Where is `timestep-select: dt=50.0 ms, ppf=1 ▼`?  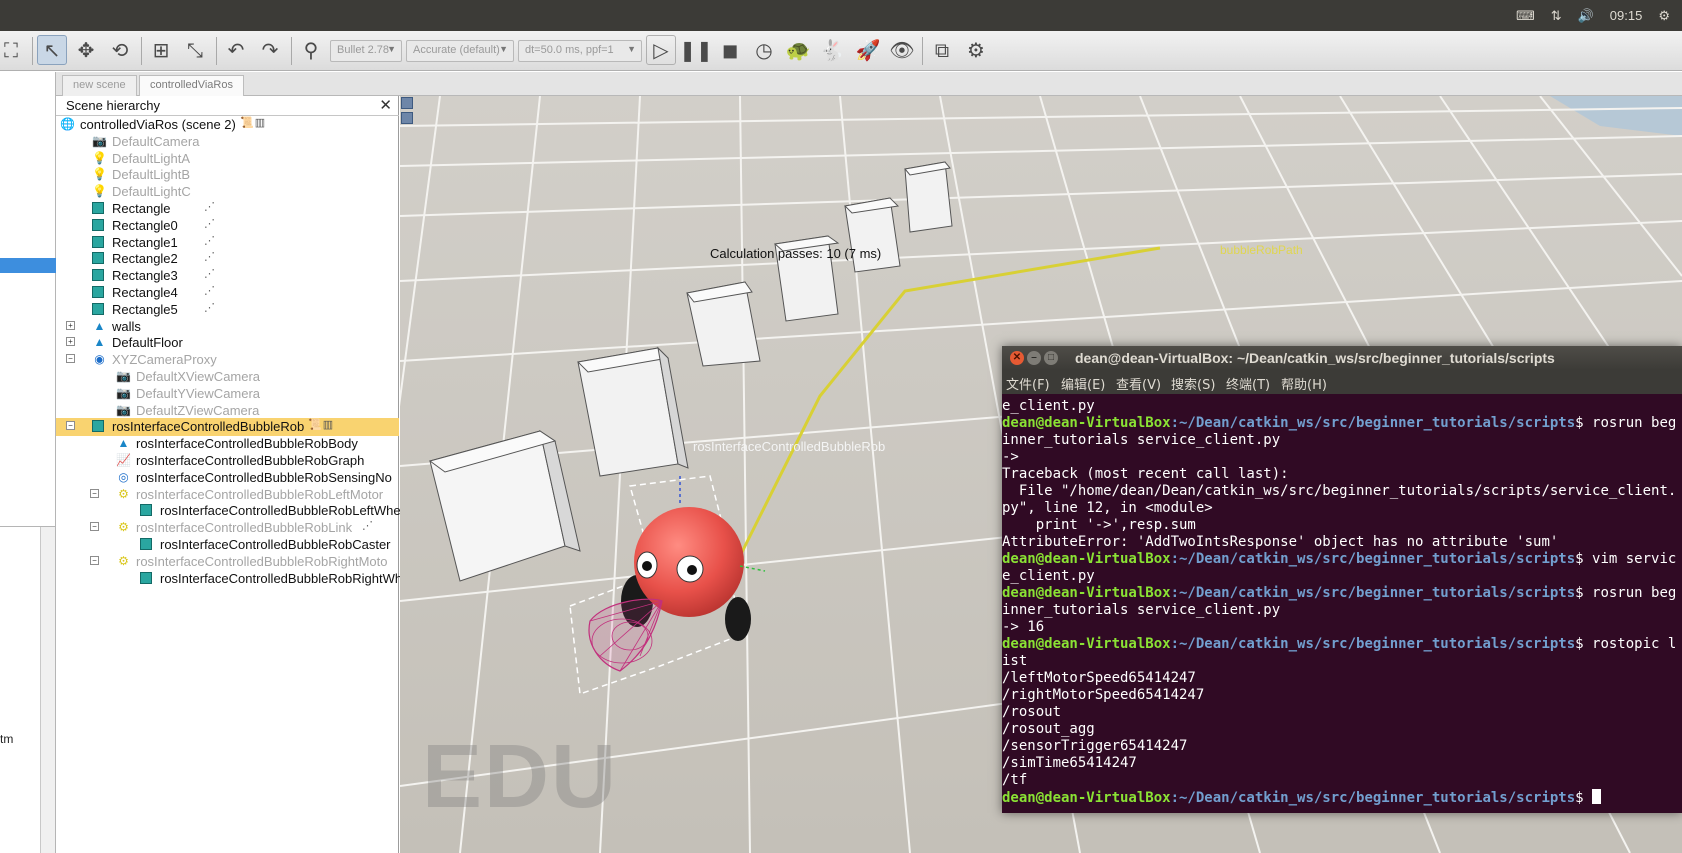 timestep-select: dt=50.0 ms, ppf=1 ▼ is located at coordinates (580, 51).